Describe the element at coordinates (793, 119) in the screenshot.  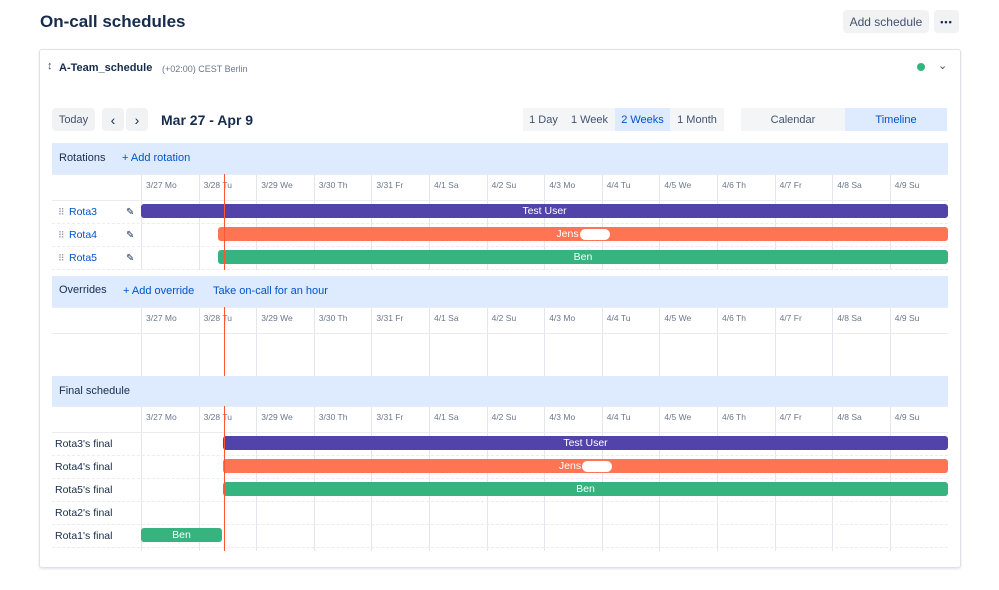
I see `view-calendar: Calendar` at that location.